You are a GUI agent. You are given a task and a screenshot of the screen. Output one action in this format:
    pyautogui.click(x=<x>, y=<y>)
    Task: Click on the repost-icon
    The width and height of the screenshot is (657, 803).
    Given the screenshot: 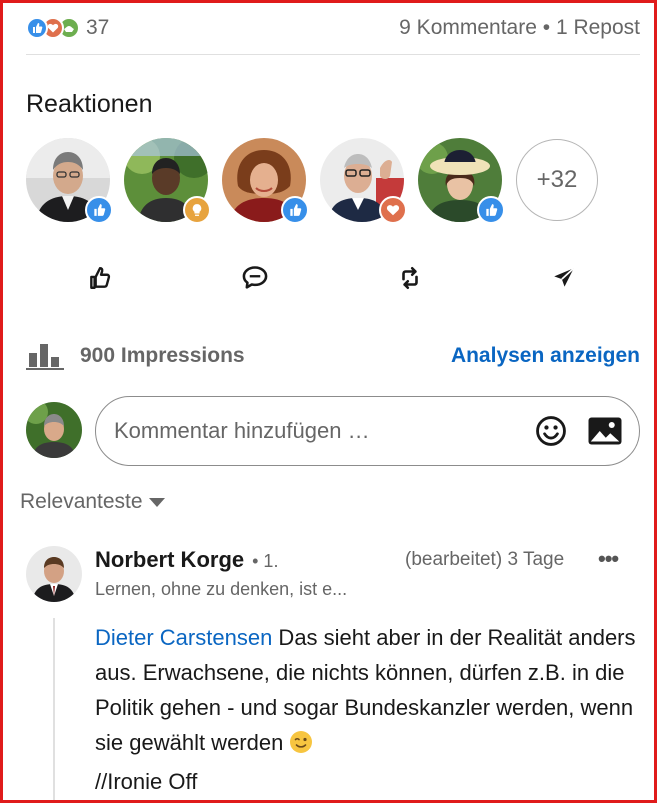 What is the action you would take?
    pyautogui.click(x=410, y=278)
    